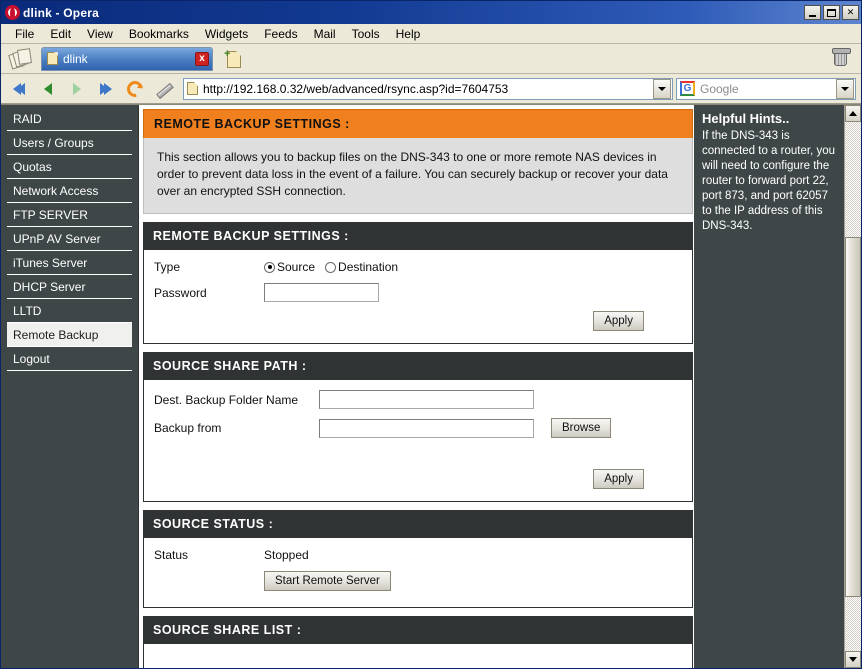  I want to click on apply-button-share-path: Apply, so click(618, 479).